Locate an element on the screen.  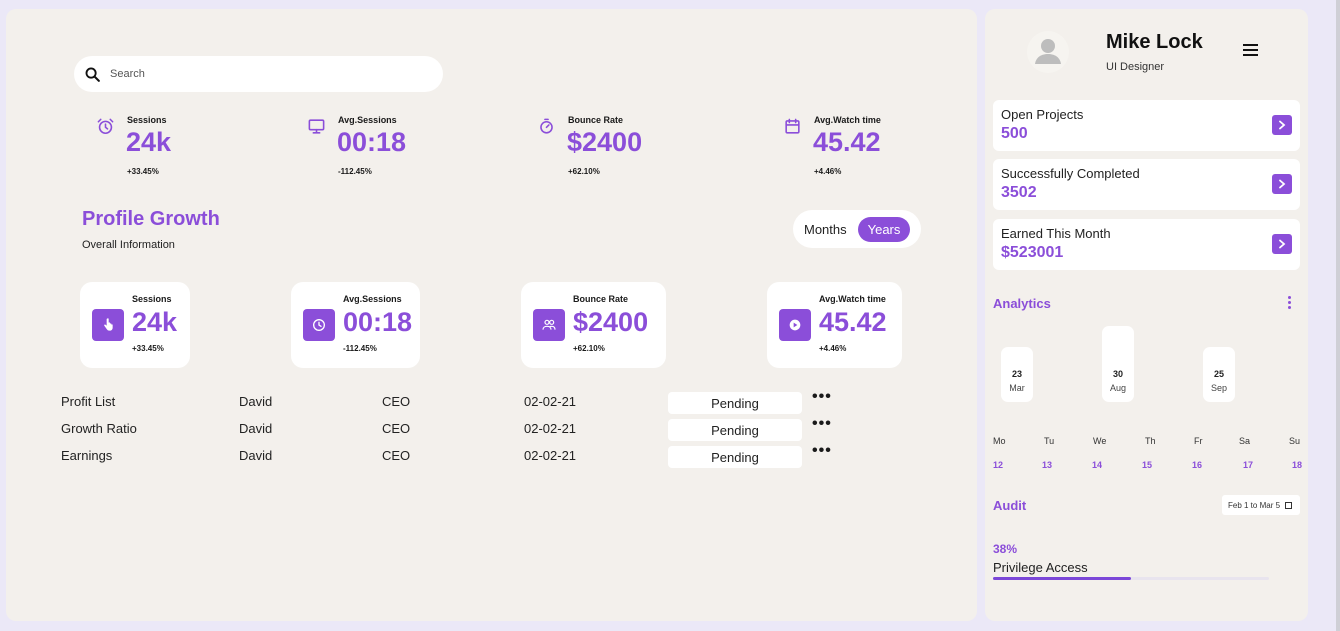
card-change: -112.45% is located at coordinates (360, 348).